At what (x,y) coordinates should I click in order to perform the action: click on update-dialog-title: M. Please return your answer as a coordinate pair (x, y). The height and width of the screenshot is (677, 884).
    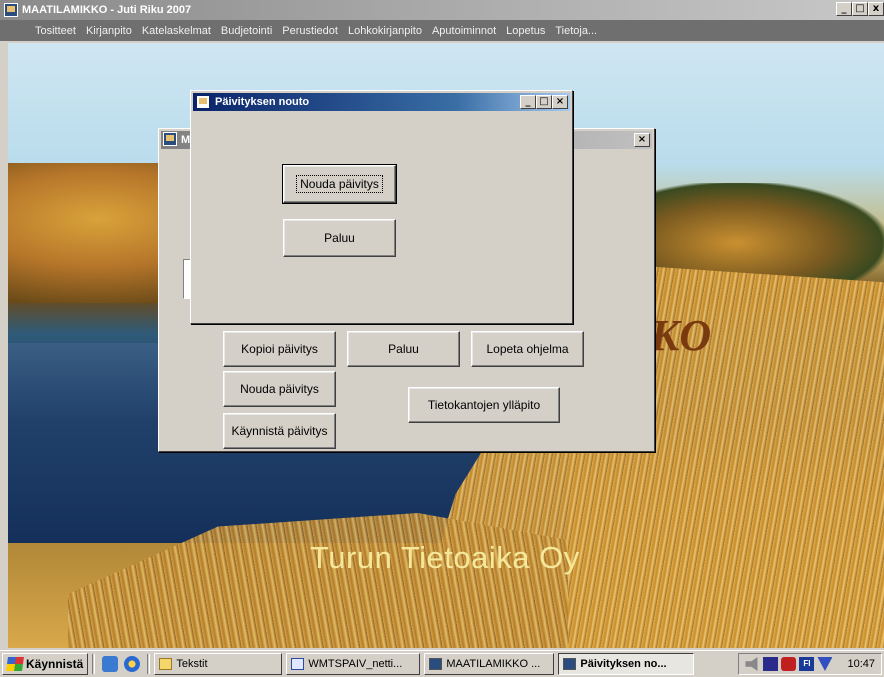
    Looking at the image, I should click on (186, 140).